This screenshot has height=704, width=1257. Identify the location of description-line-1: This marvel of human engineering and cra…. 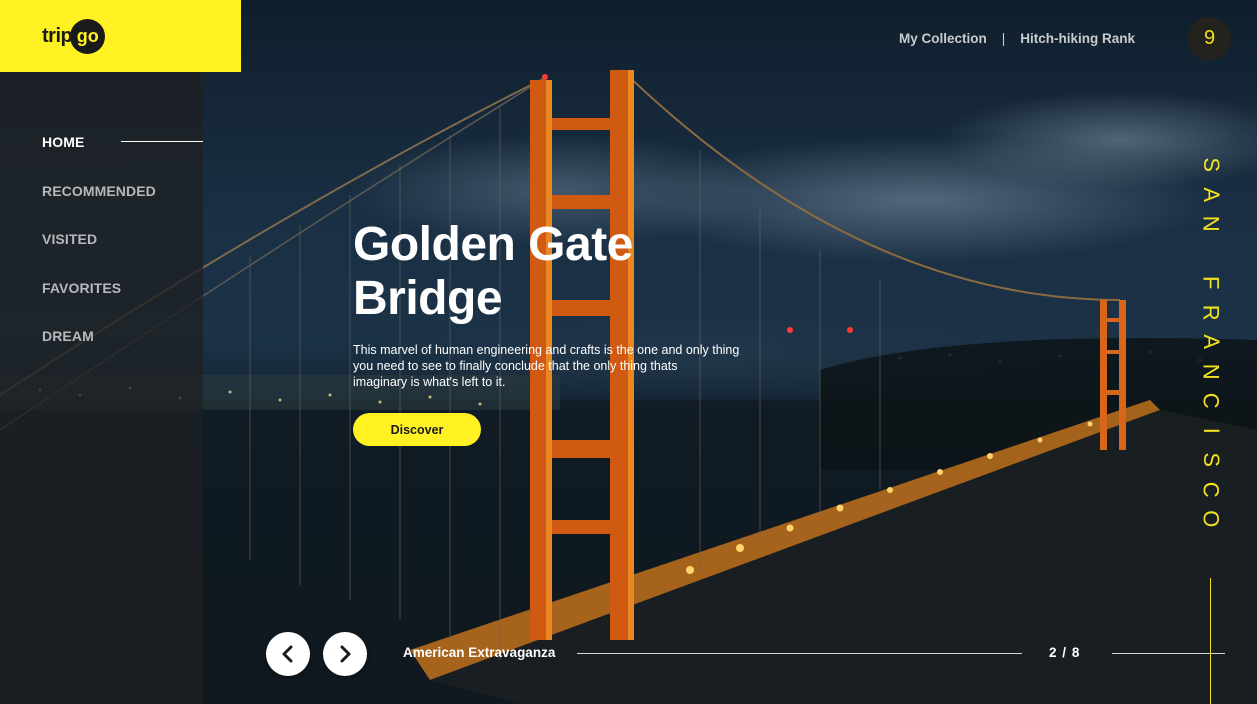
(546, 350).